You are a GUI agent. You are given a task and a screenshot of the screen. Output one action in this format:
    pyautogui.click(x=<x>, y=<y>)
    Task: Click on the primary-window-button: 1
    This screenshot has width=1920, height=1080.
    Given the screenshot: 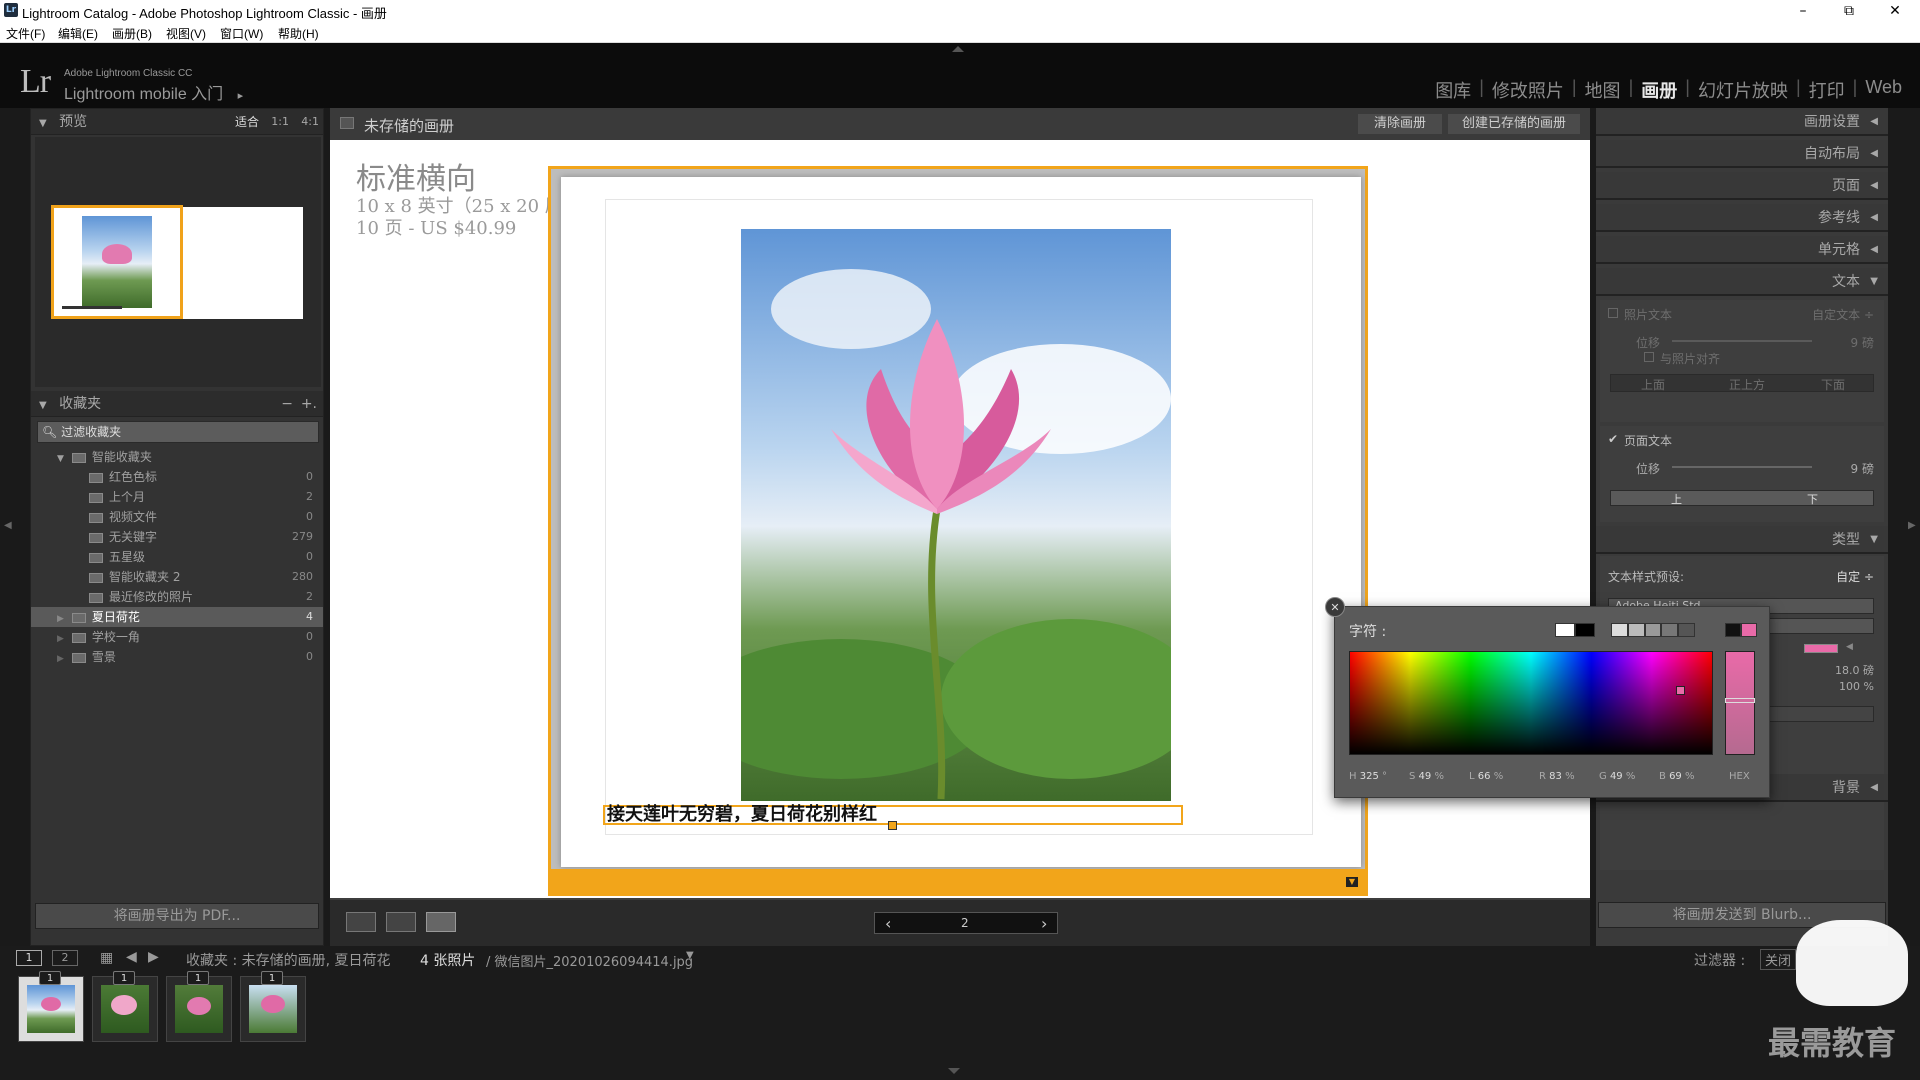 What is the action you would take?
    pyautogui.click(x=29, y=958)
    